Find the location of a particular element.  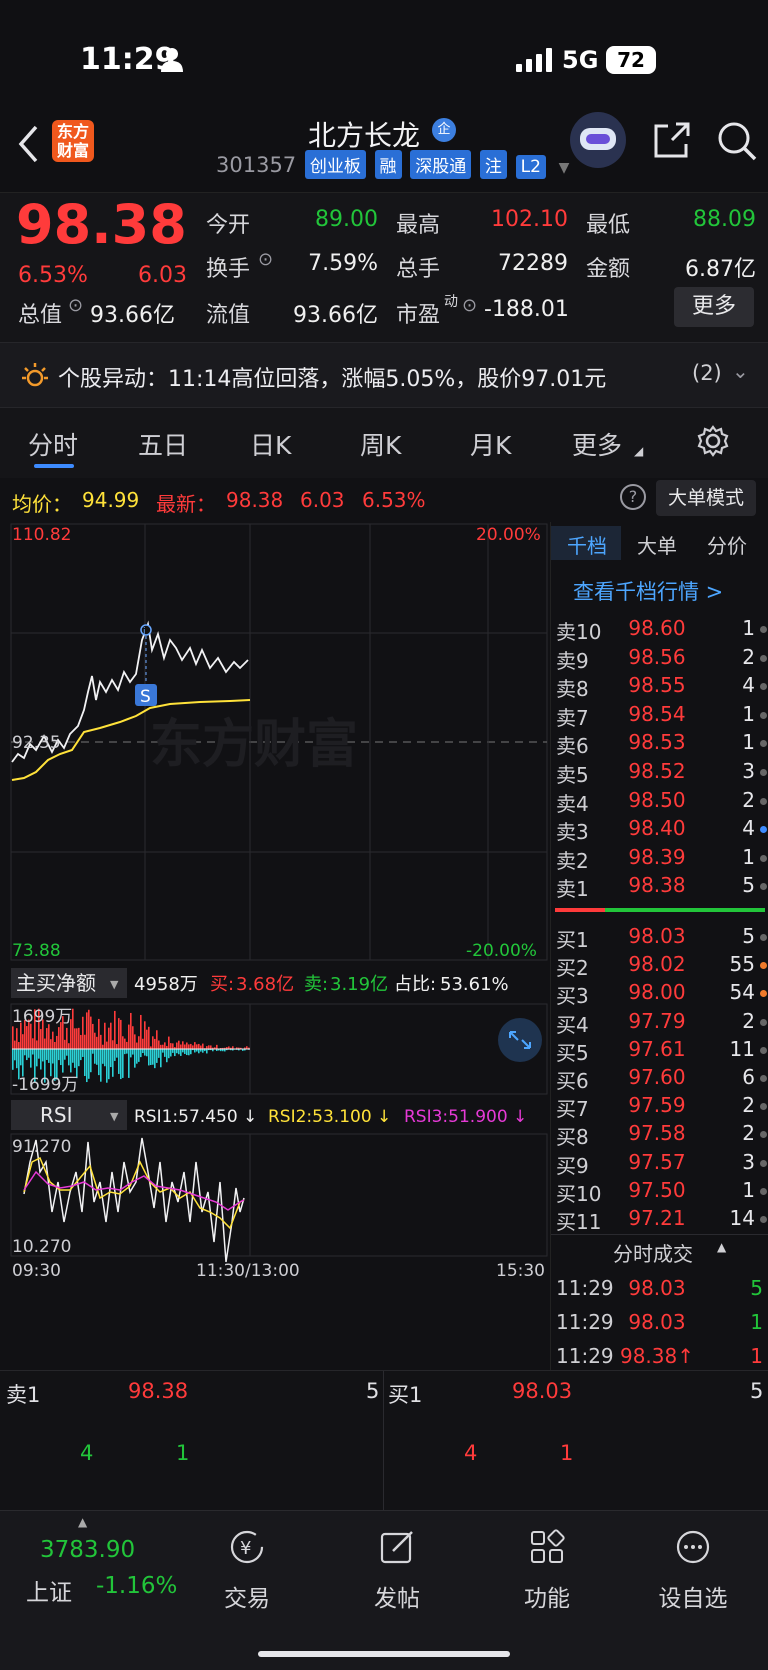

abnormal-alert-bar: 个股异动：11:14高位回落，涨幅5.05%，股价97.01元 (2) ⌄ is located at coordinates (384, 375).